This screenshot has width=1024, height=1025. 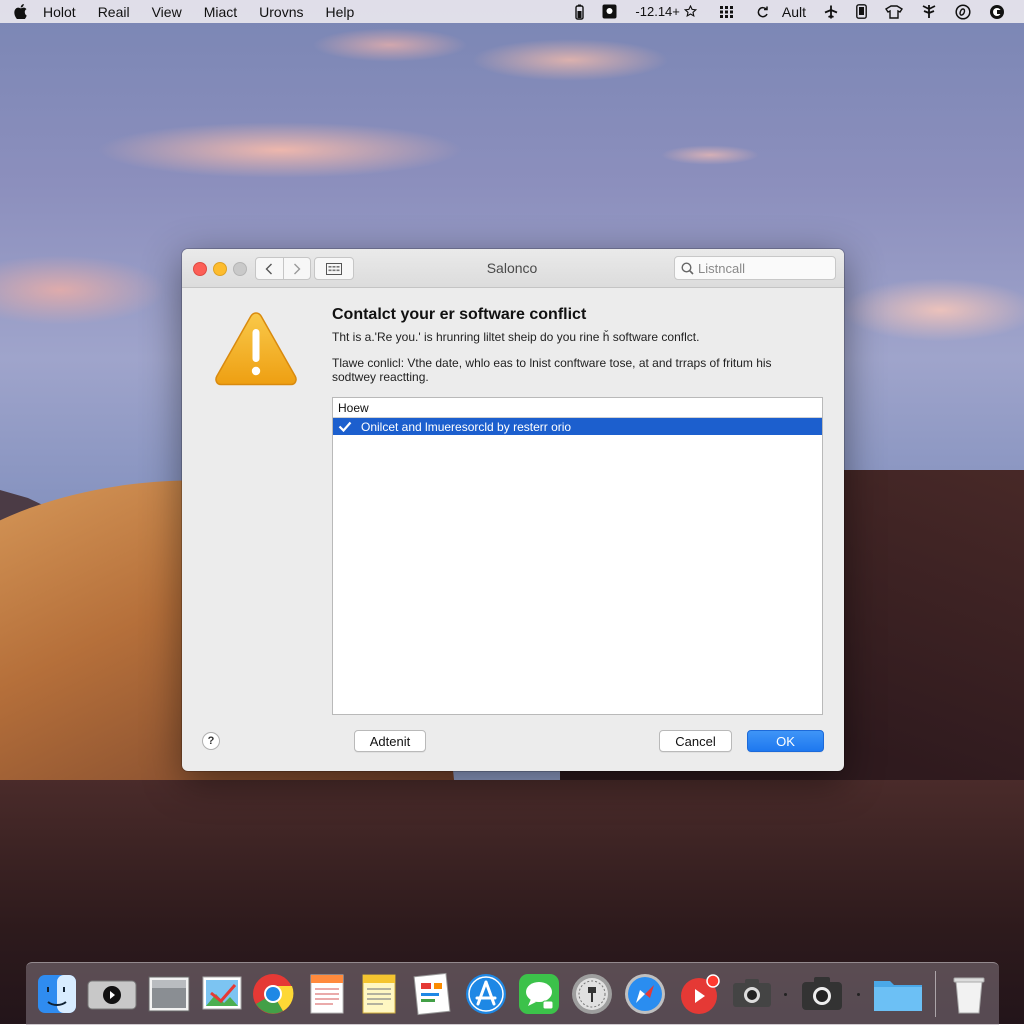 I want to click on trash-icon, so click(x=969, y=994).